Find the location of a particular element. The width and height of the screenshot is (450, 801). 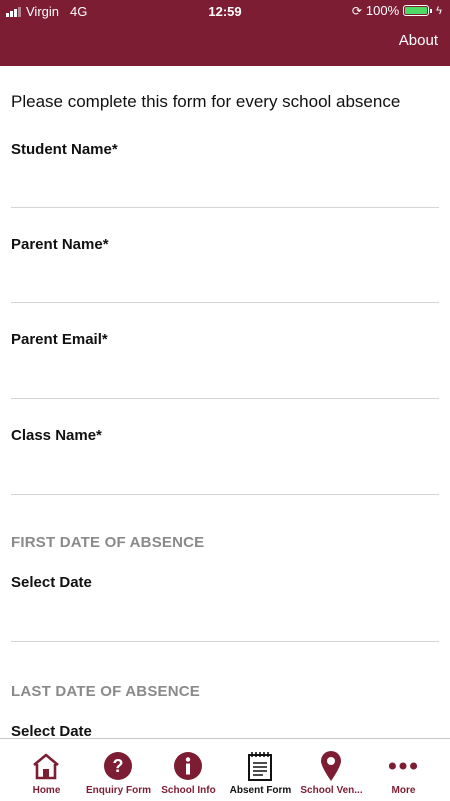

parent-email-label: Parent Email* is located at coordinates (59, 339).